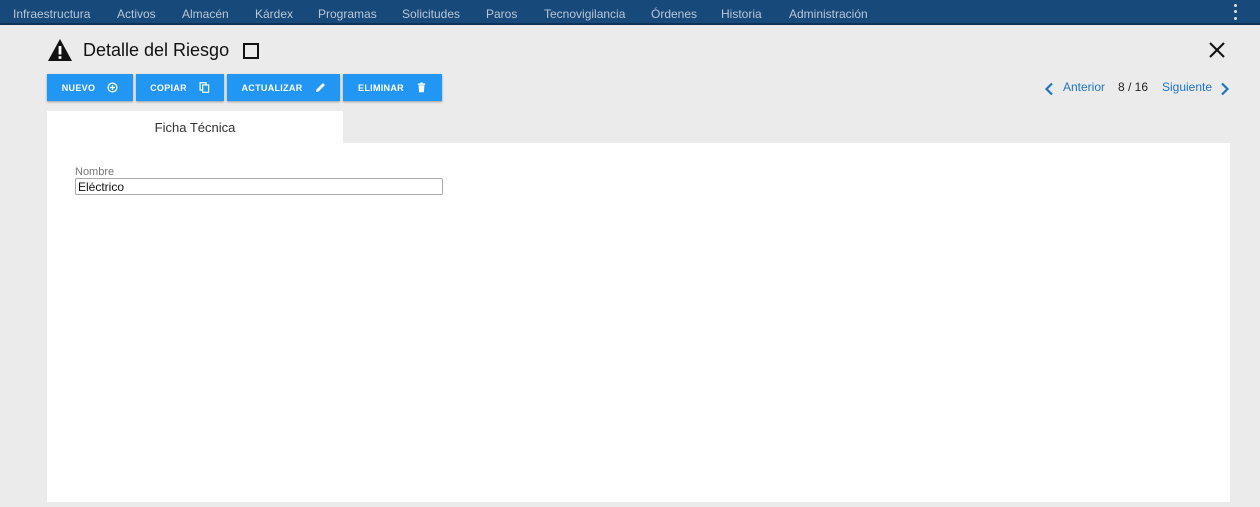 The image size is (1260, 507). I want to click on nuevo-button: NUEVO, so click(90, 87).